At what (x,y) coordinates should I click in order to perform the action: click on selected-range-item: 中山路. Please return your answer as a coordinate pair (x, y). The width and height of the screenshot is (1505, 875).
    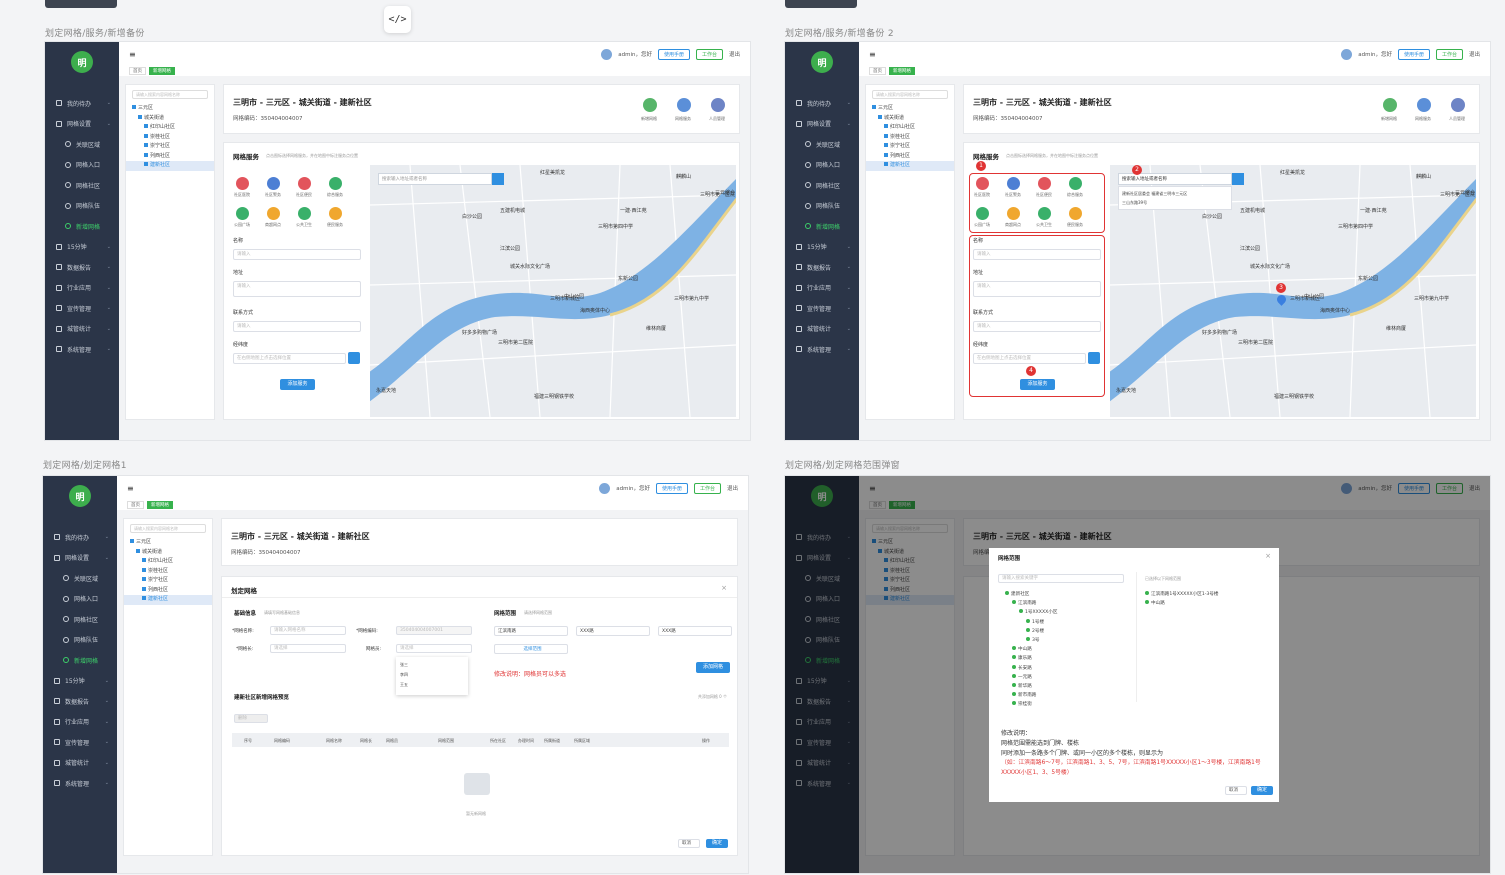
    Looking at the image, I should click on (1155, 603).